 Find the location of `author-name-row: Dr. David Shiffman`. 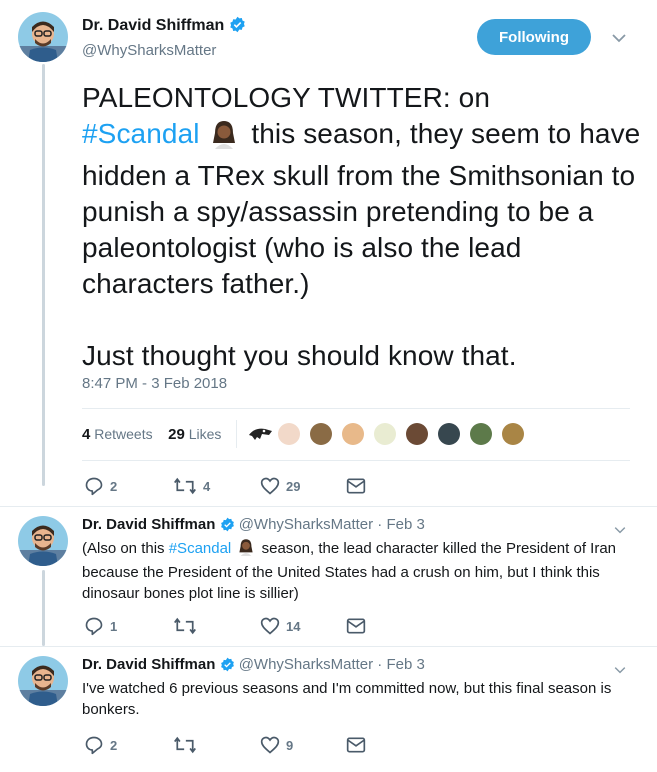

author-name-row: Dr. David Shiffman is located at coordinates (164, 27).